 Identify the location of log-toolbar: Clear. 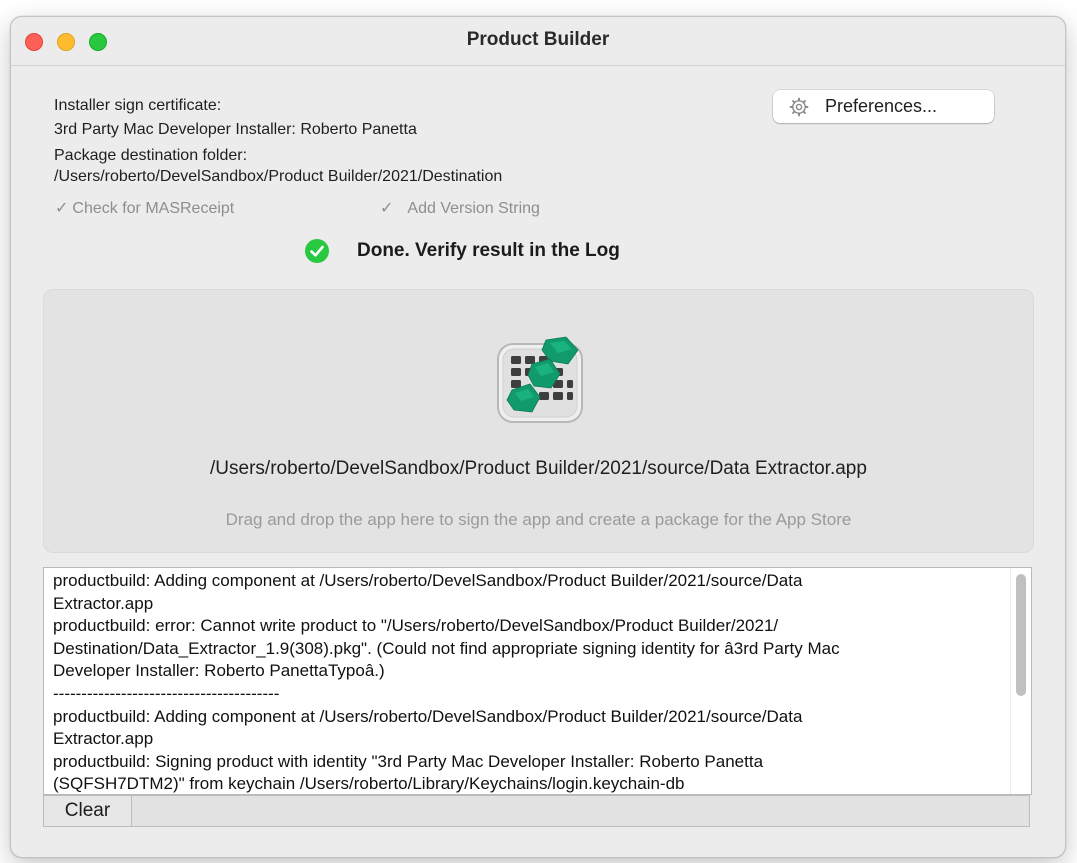
(536, 811).